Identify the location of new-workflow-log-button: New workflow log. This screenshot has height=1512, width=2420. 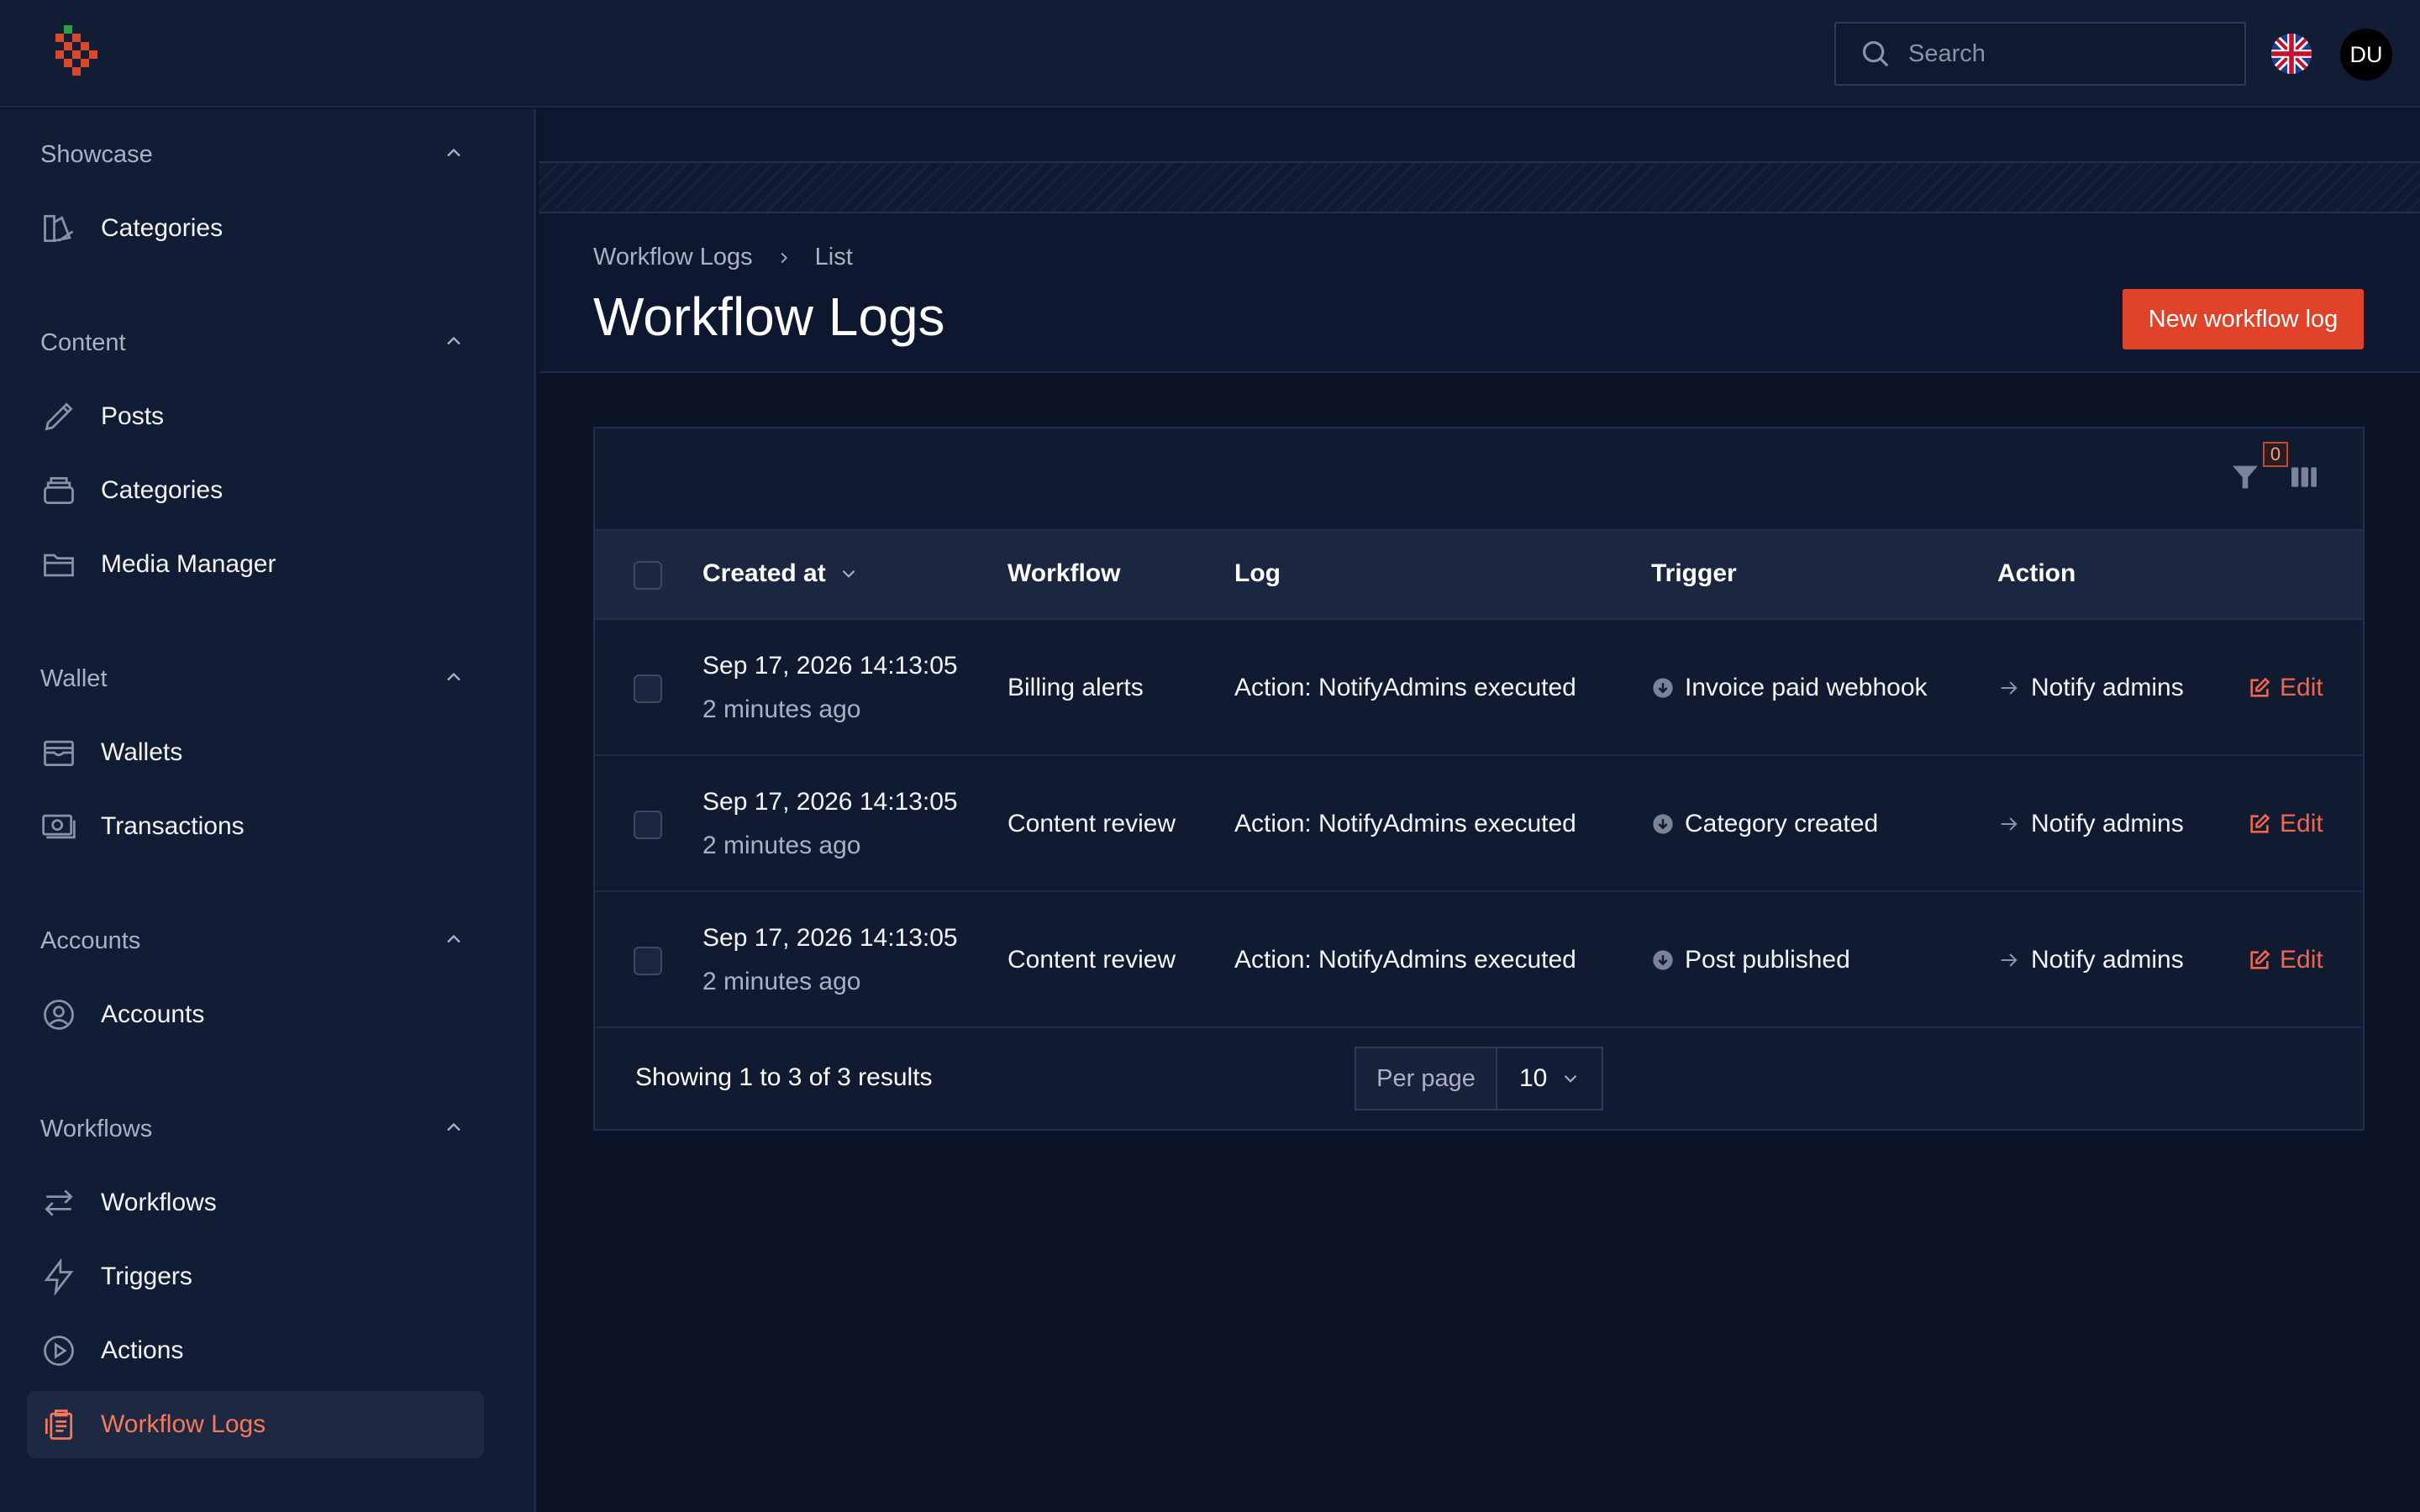
(2243, 319).